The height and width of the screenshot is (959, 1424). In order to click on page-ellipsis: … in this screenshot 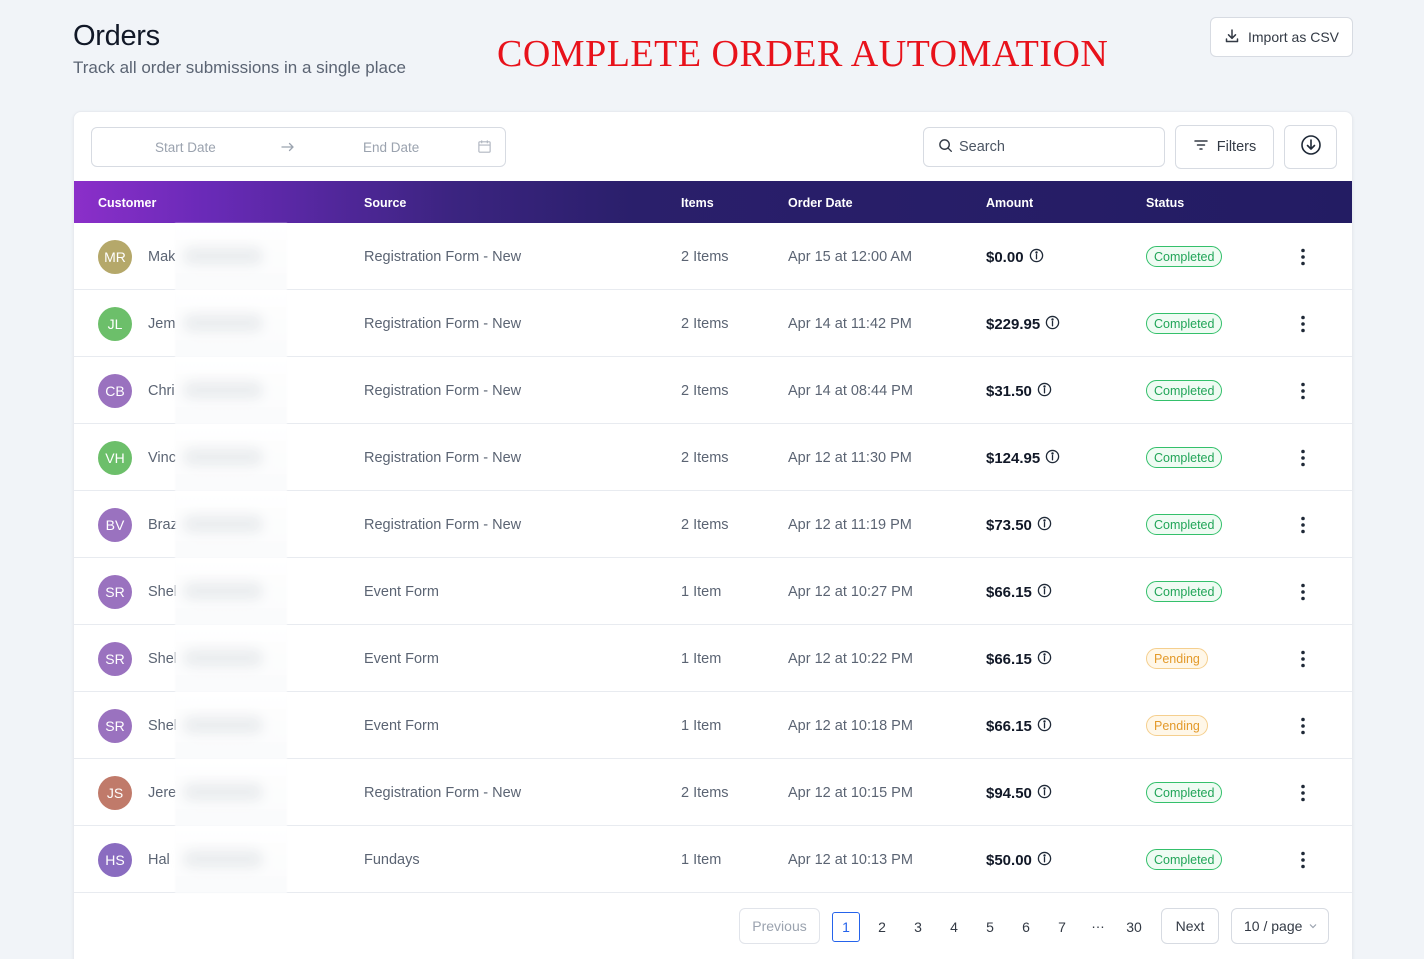, I will do `click(1098, 923)`.